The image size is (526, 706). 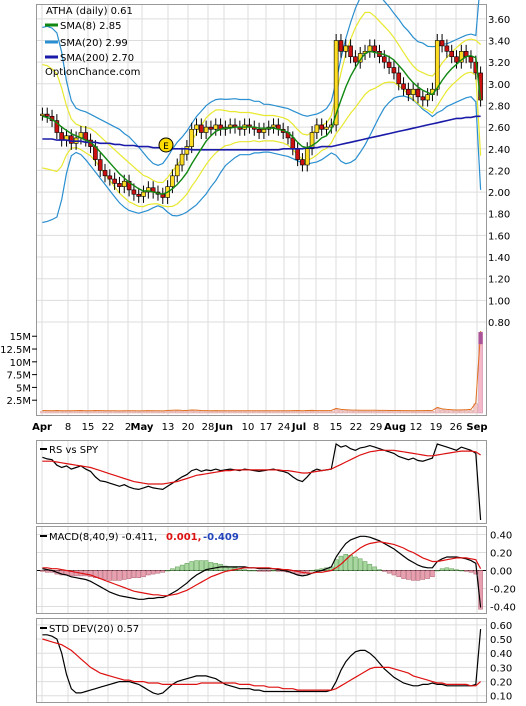 I want to click on x-tick-label: 8, so click(x=316, y=427).